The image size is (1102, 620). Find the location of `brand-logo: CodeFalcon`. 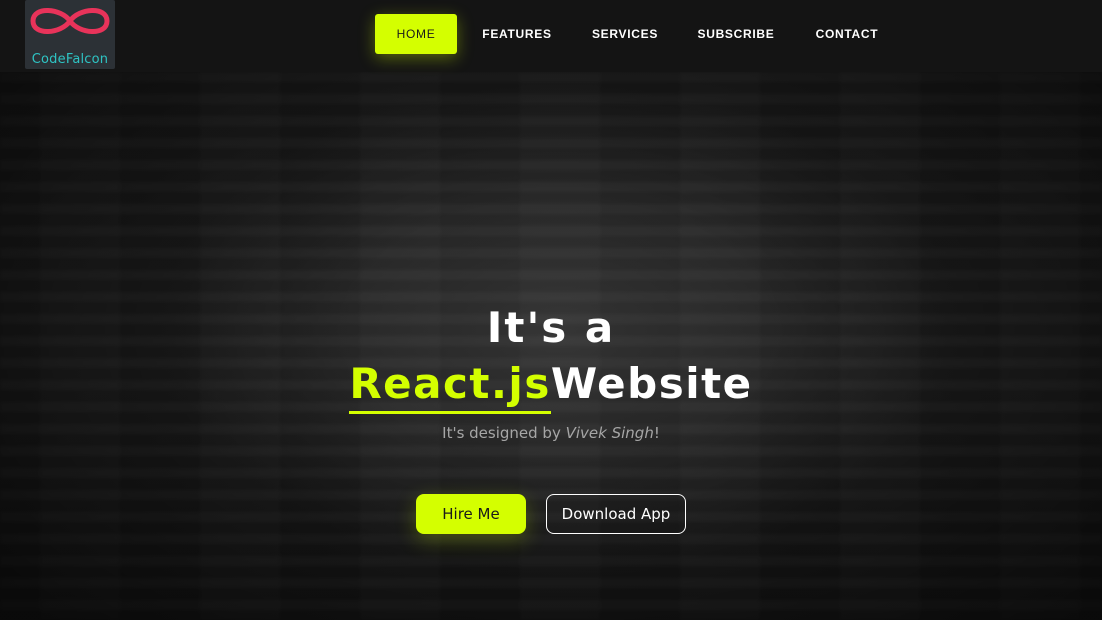

brand-logo: CodeFalcon is located at coordinates (70, 34).